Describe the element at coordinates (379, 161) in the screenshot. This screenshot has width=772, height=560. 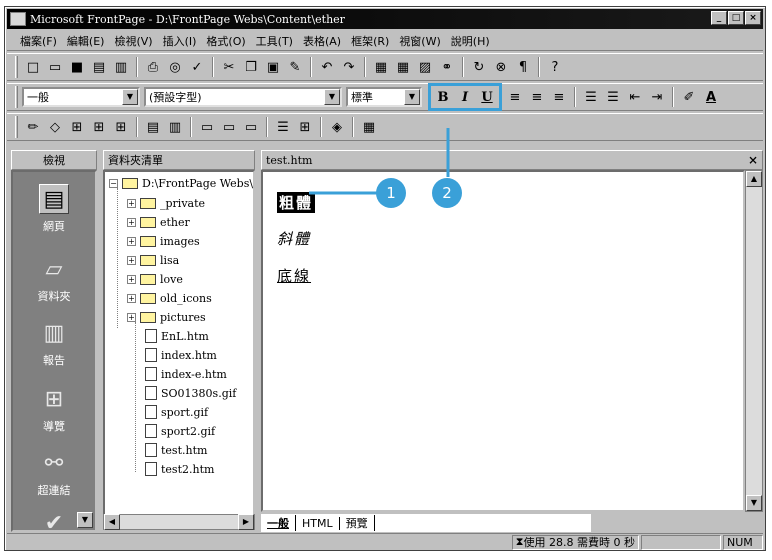
I see `callout-lines` at that location.